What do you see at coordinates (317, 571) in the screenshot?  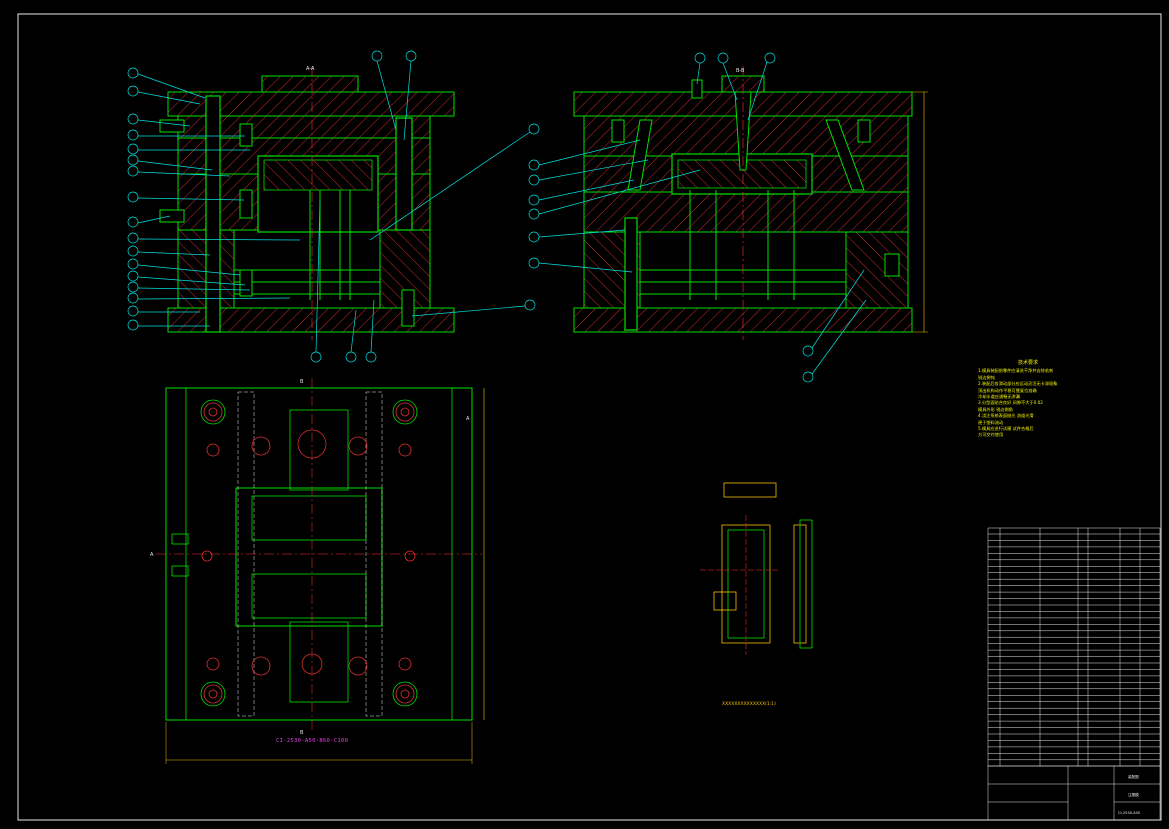 I see `plan-view: B B A A` at bounding box center [317, 571].